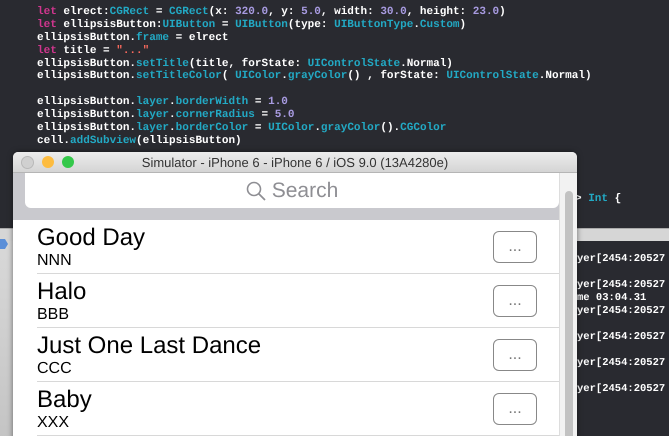 The height and width of the screenshot is (436, 669). Describe the element at coordinates (163, 102) in the screenshot. I see `code-line: ellipsisButton.layer.borderWidth = 1.0` at that location.